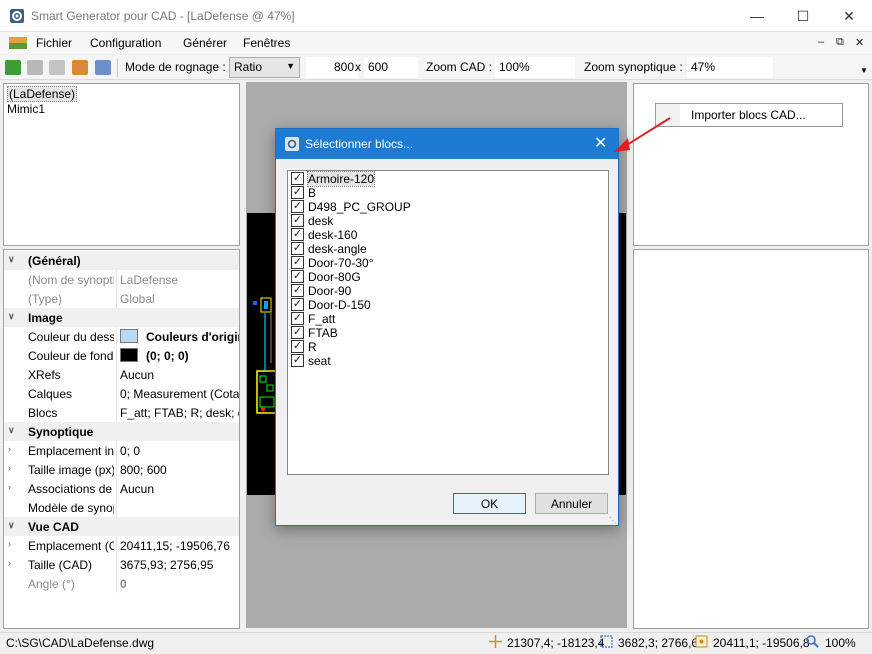 This screenshot has width=872, height=654. Describe the element at coordinates (121, 260) in the screenshot. I see `property-category: ∨ (Général)` at that location.